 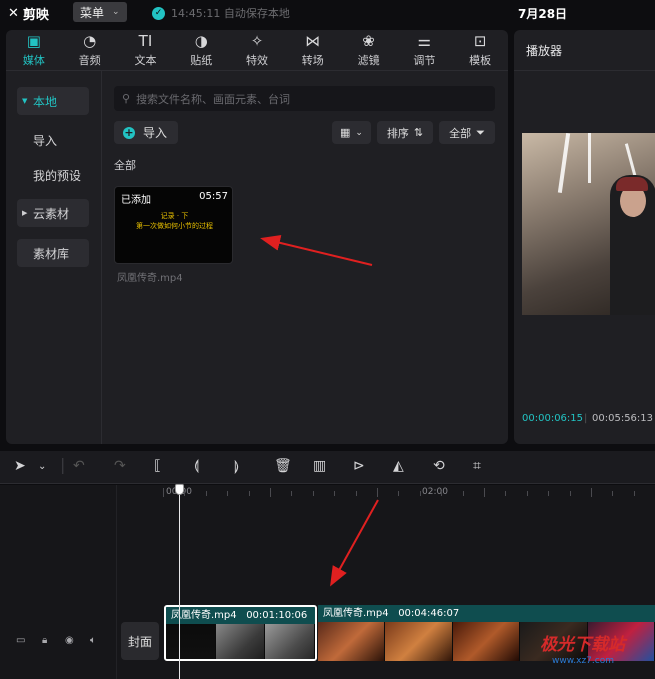 I want to click on annotation-arrows, so click(x=319, y=410).